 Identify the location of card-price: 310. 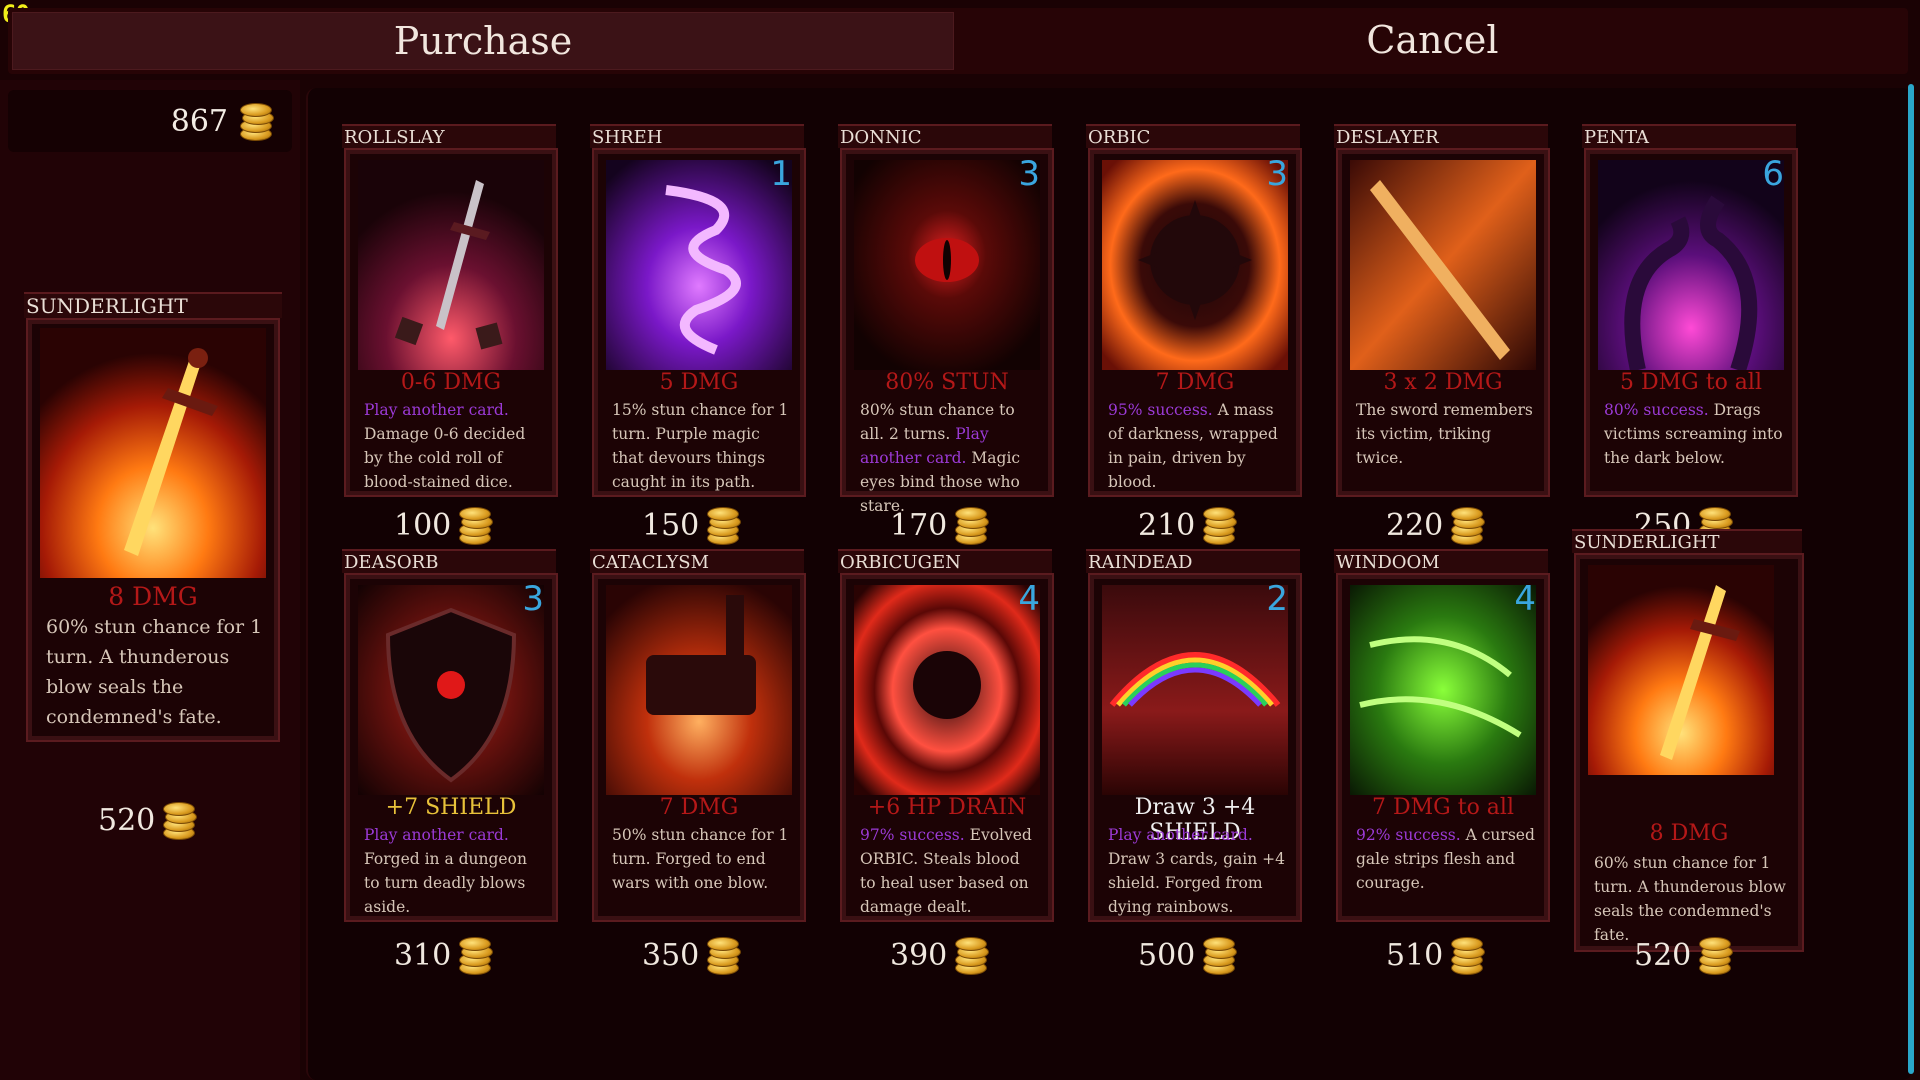
(444, 955).